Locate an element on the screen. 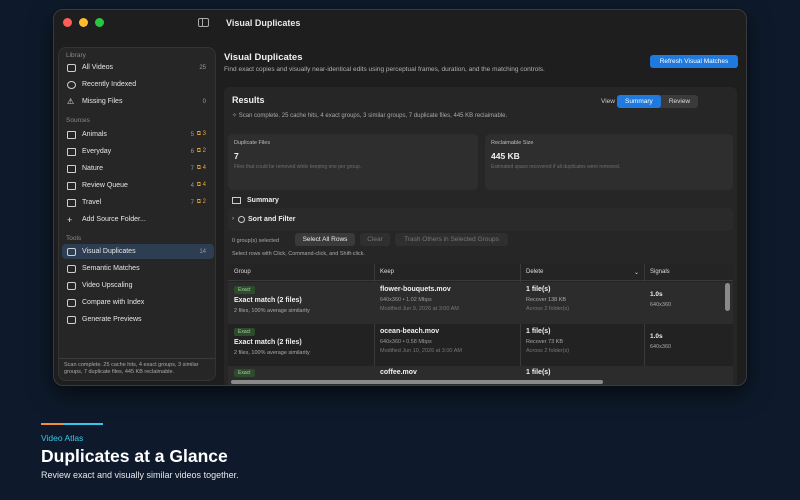 The image size is (800, 500). sidebar-item-travel: Travel 7 ⧉ 2 is located at coordinates (138, 202).